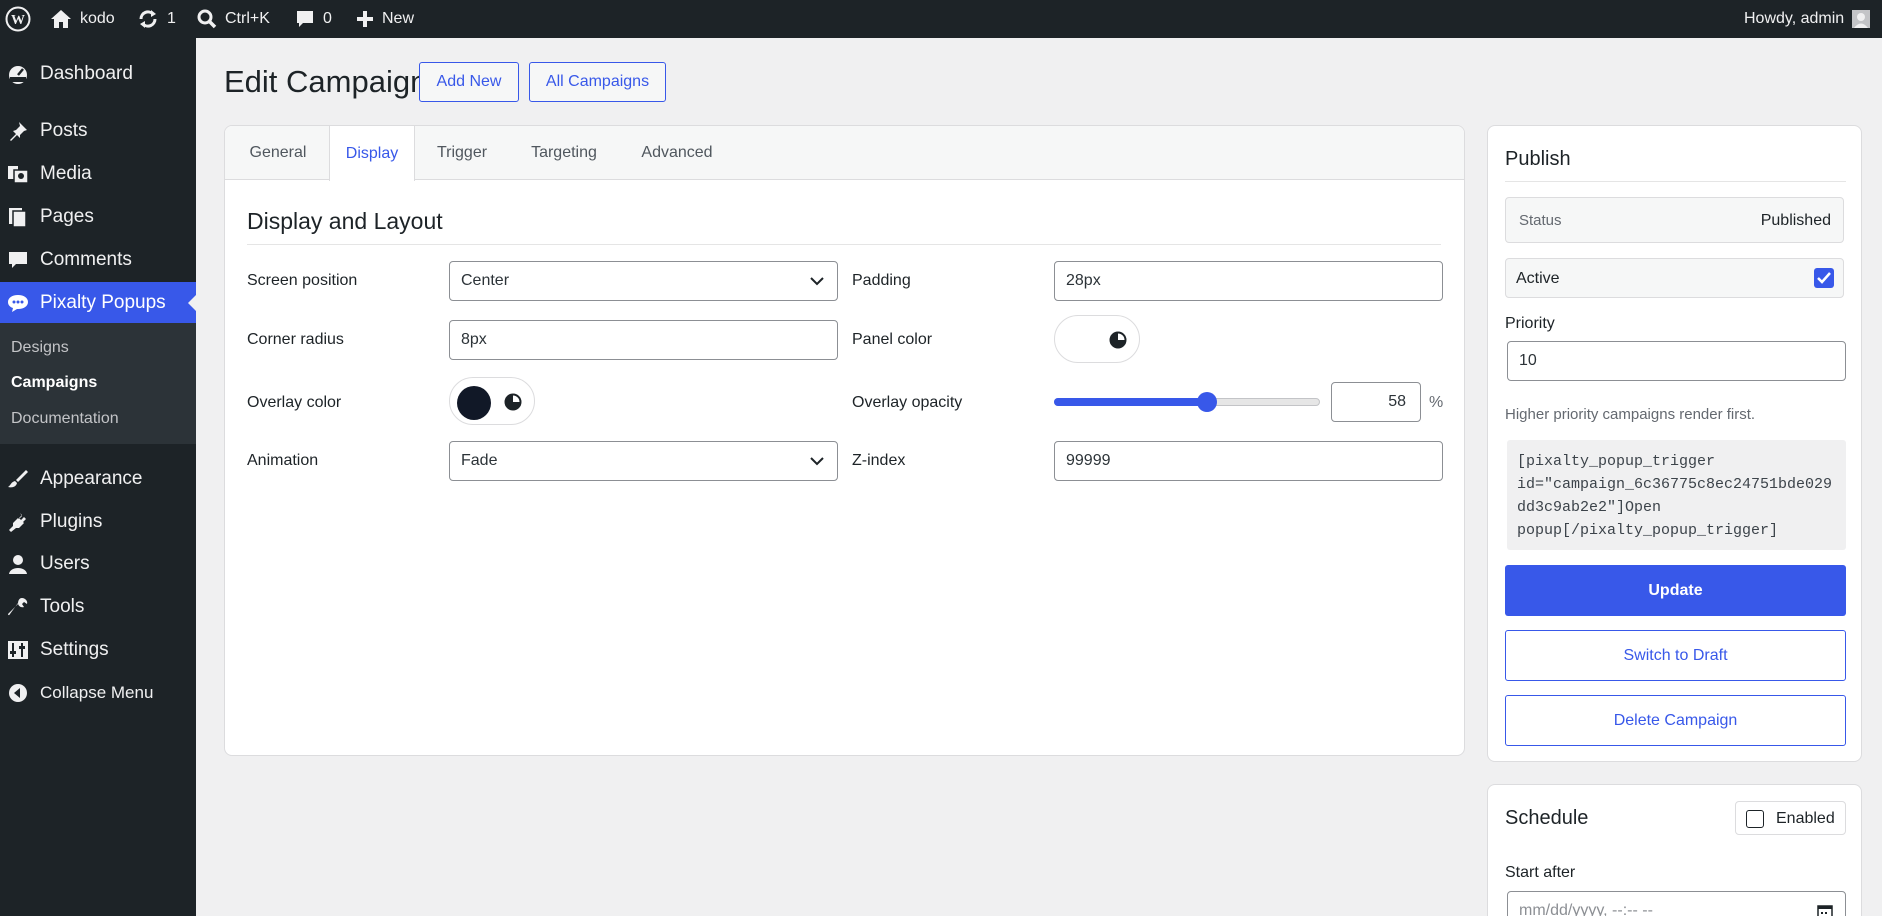  I want to click on shortcode-line: popup[/pixalty_popup_trigger], so click(1648, 530).